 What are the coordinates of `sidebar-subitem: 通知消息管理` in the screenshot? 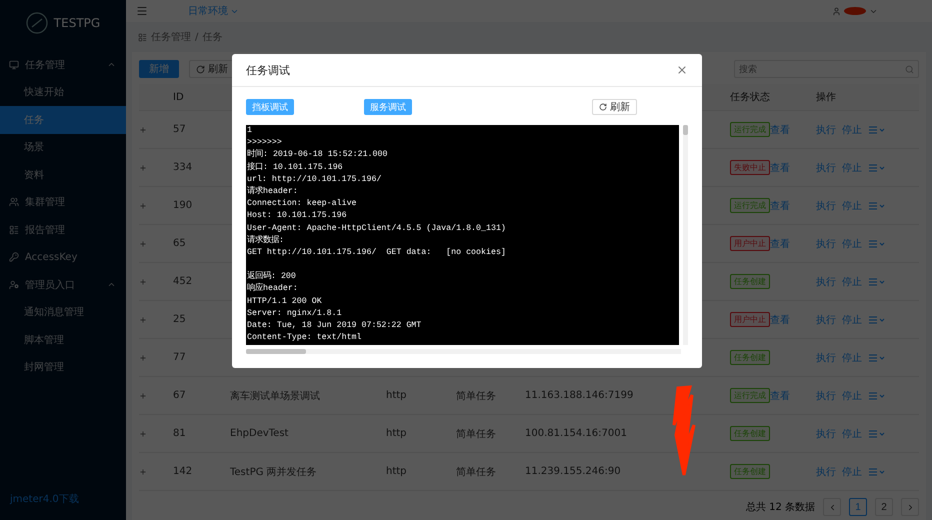 It's located at (63, 312).